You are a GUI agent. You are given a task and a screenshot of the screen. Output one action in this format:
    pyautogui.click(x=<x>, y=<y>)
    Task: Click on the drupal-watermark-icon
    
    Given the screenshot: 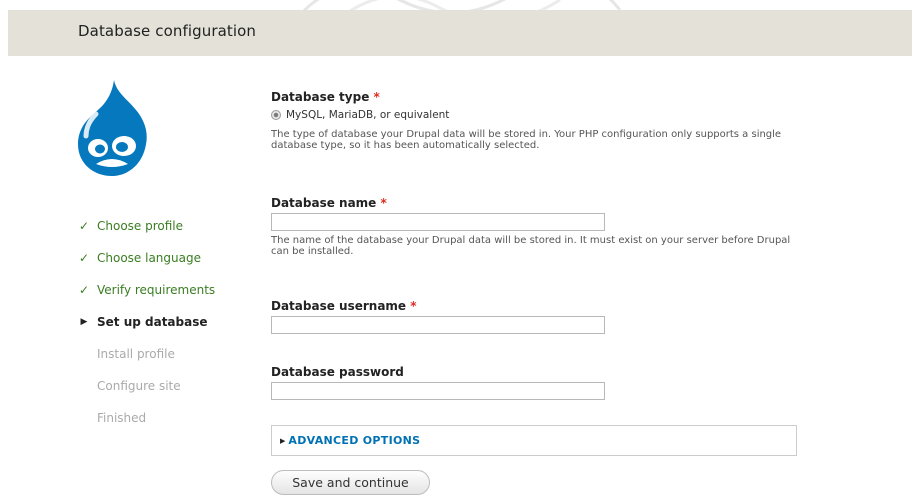 What is the action you would take?
    pyautogui.click(x=462, y=5)
    